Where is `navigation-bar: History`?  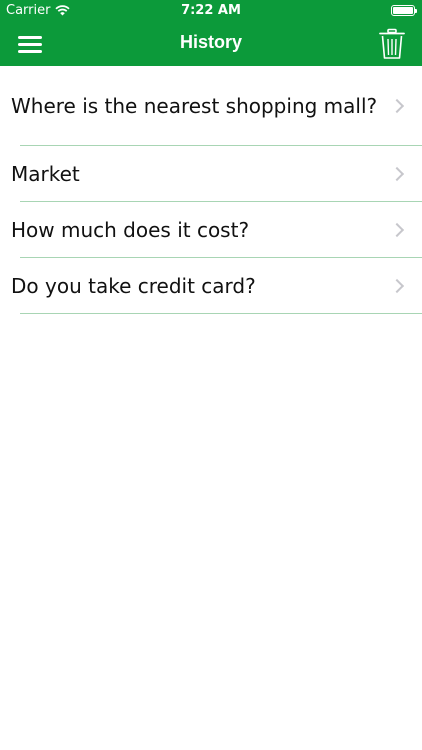
navigation-bar: History is located at coordinates (211, 44).